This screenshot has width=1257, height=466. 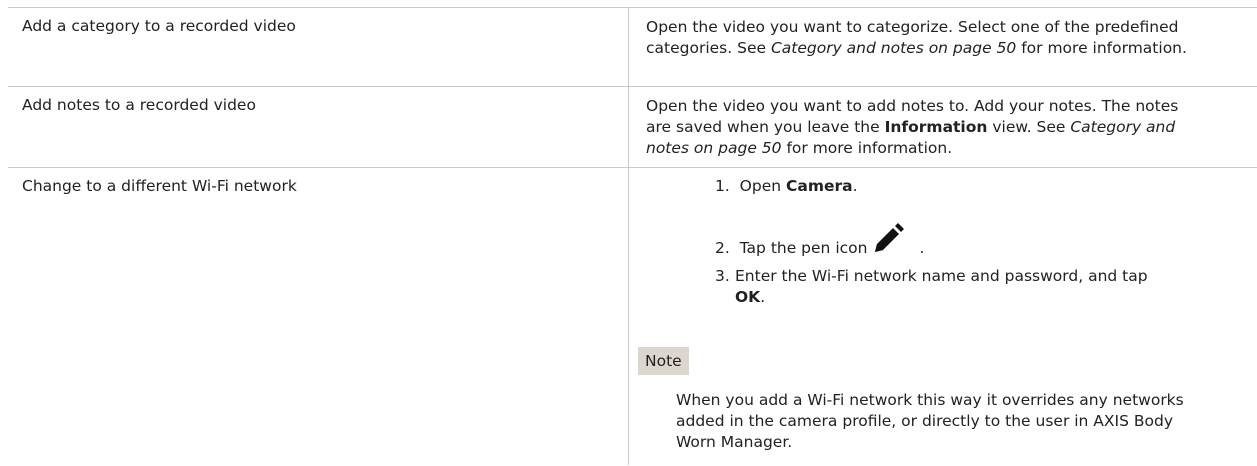 I want to click on task-cell: Add notes to a recorded video, so click(x=139, y=105).